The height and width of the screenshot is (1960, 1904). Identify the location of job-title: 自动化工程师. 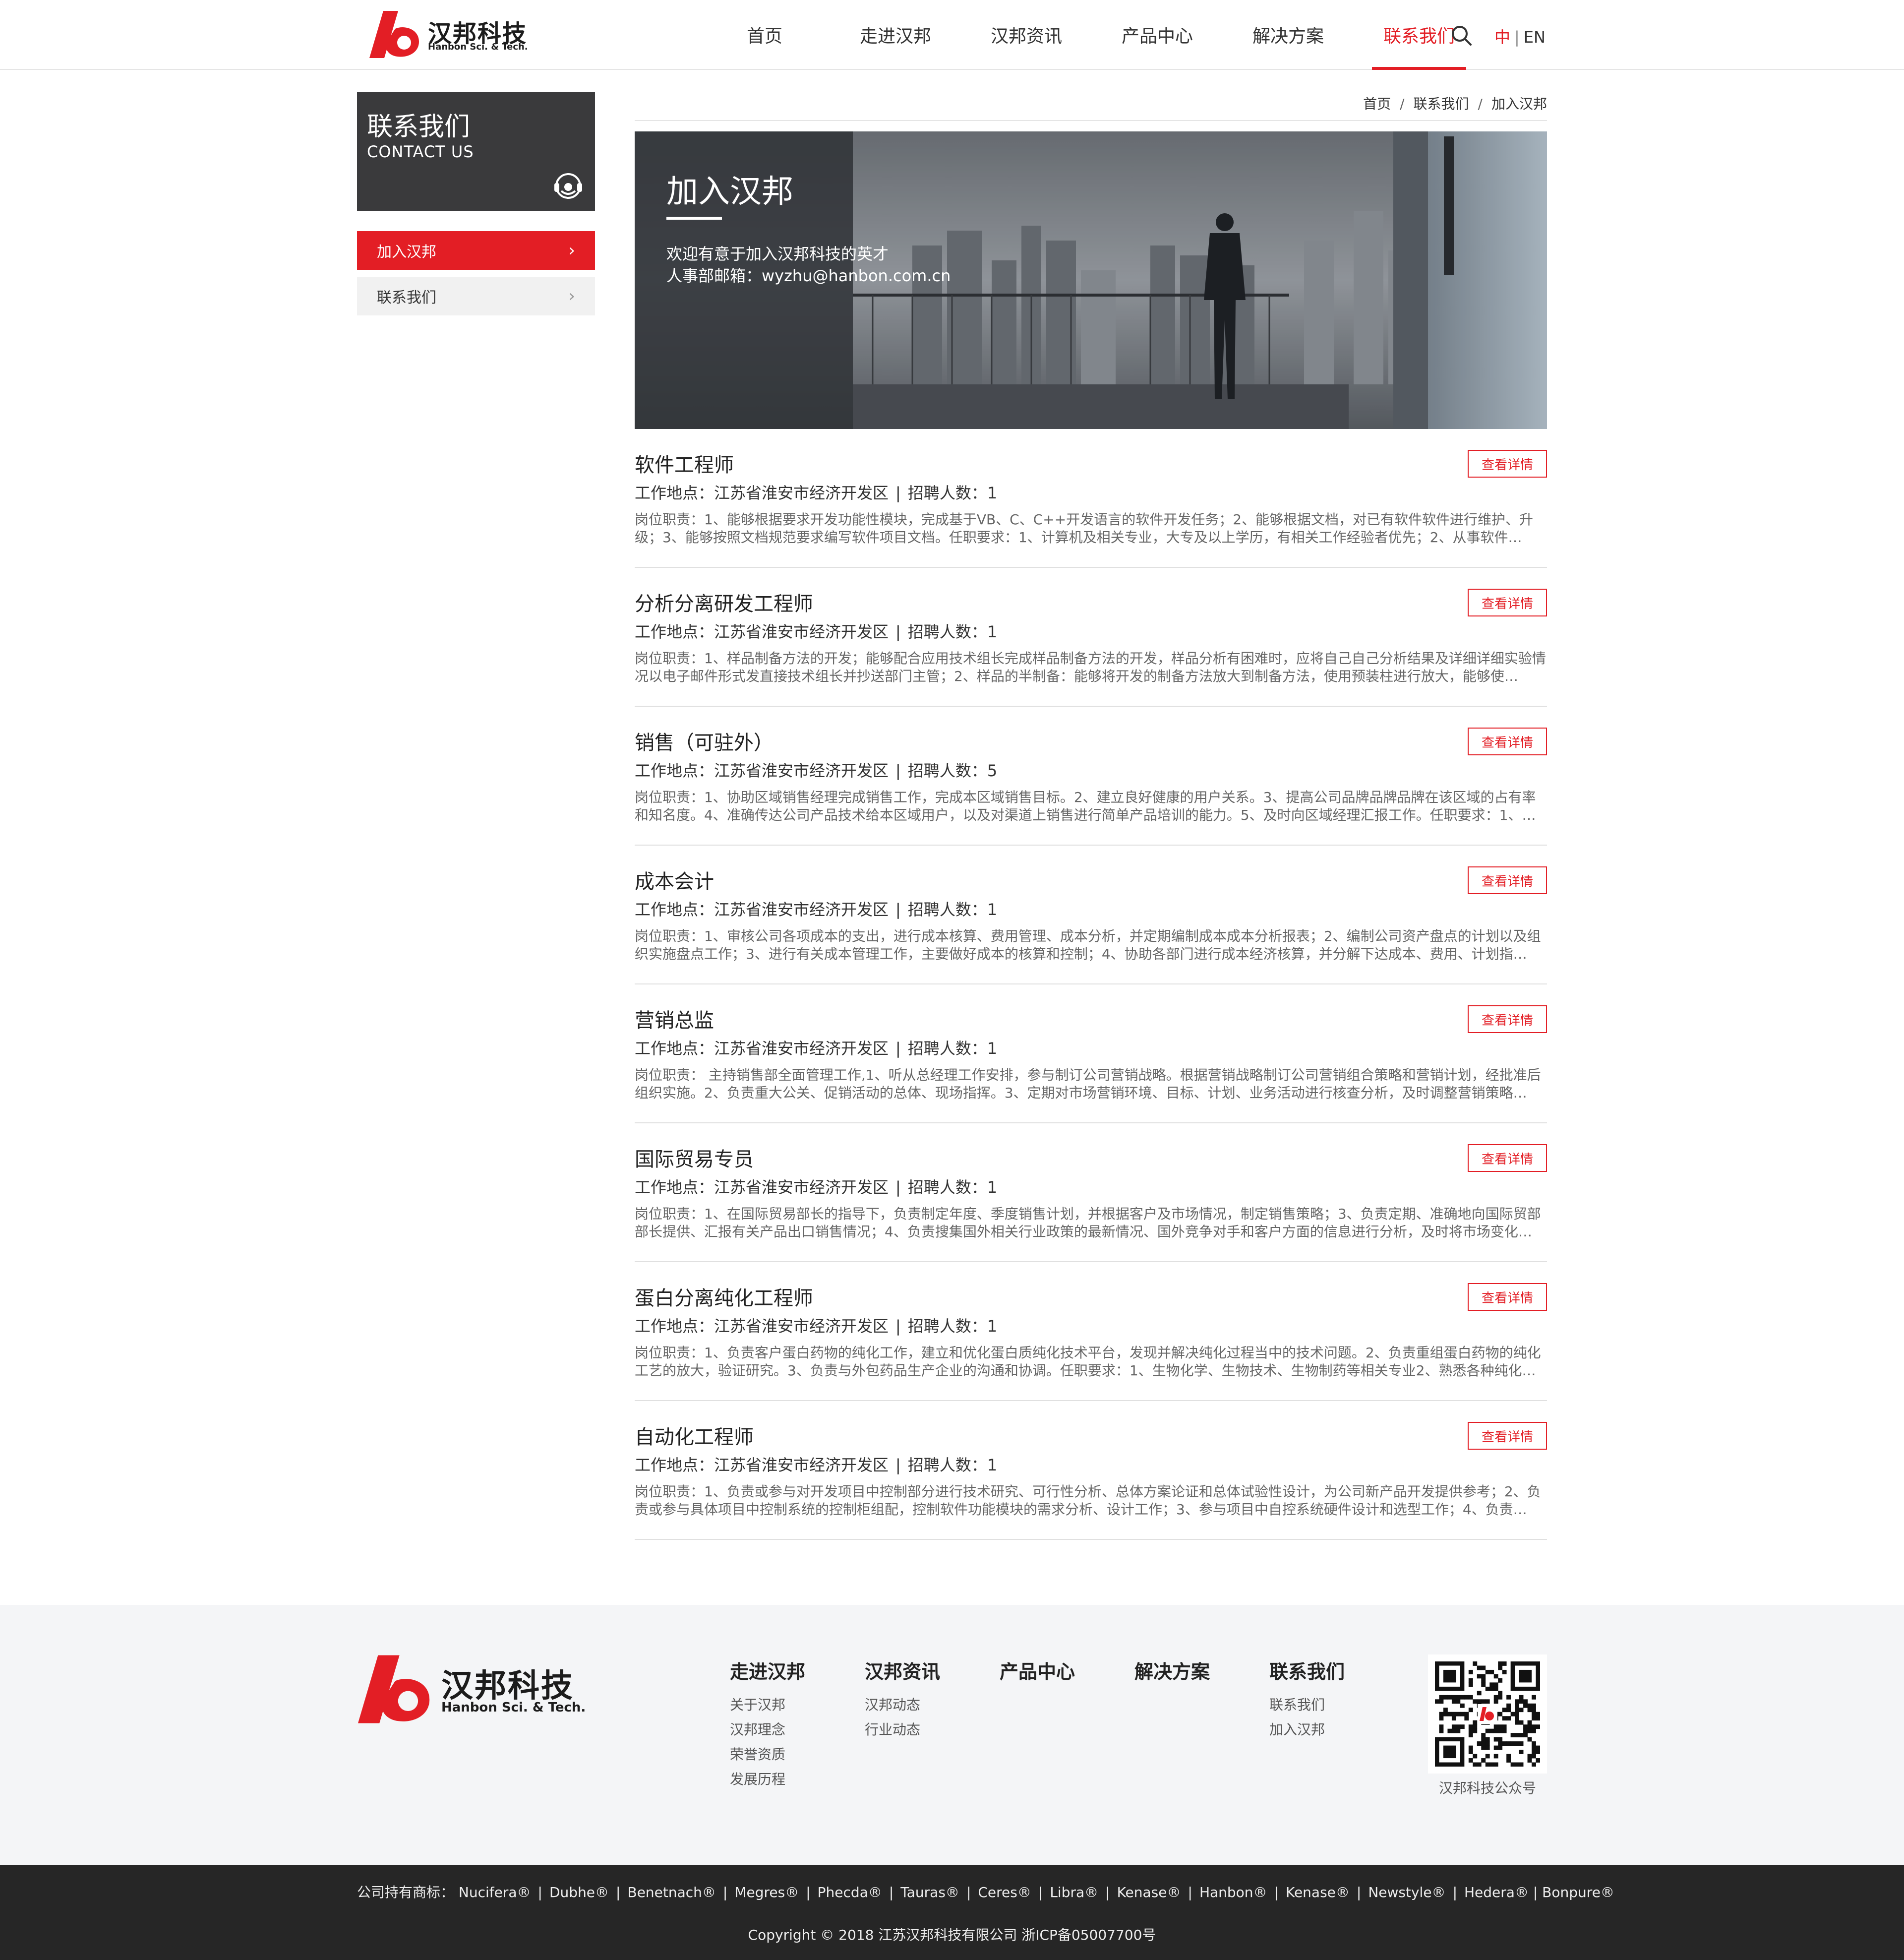
(694, 1436).